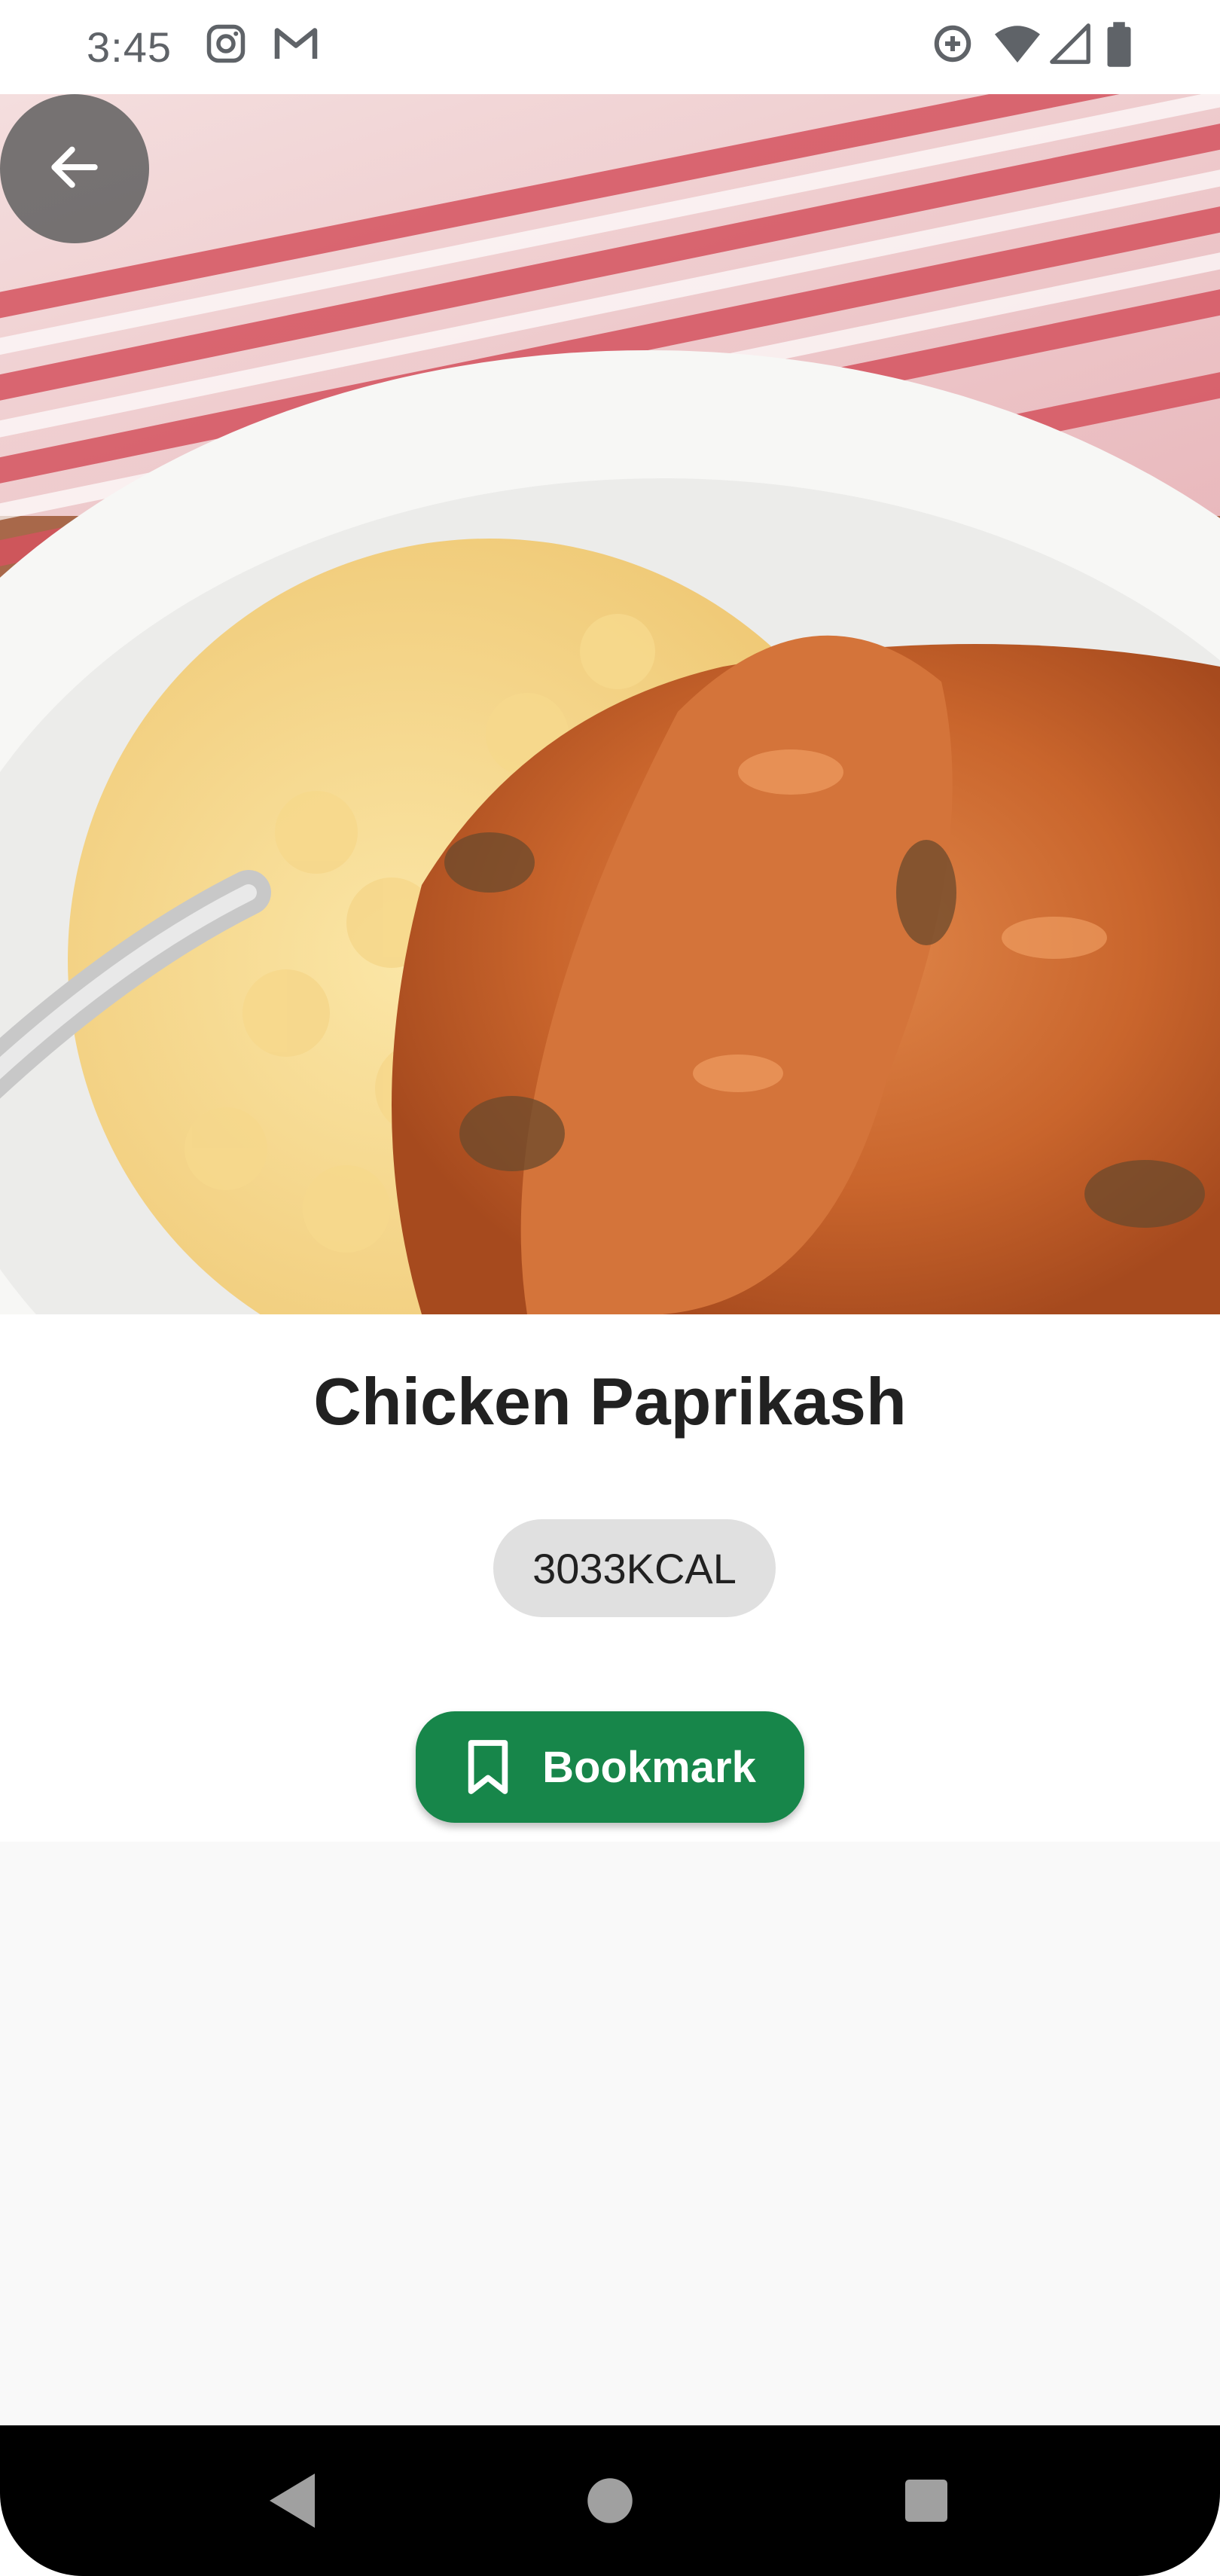 The height and width of the screenshot is (2576, 1220). Describe the element at coordinates (1070, 46) in the screenshot. I see `signal-icon` at that location.